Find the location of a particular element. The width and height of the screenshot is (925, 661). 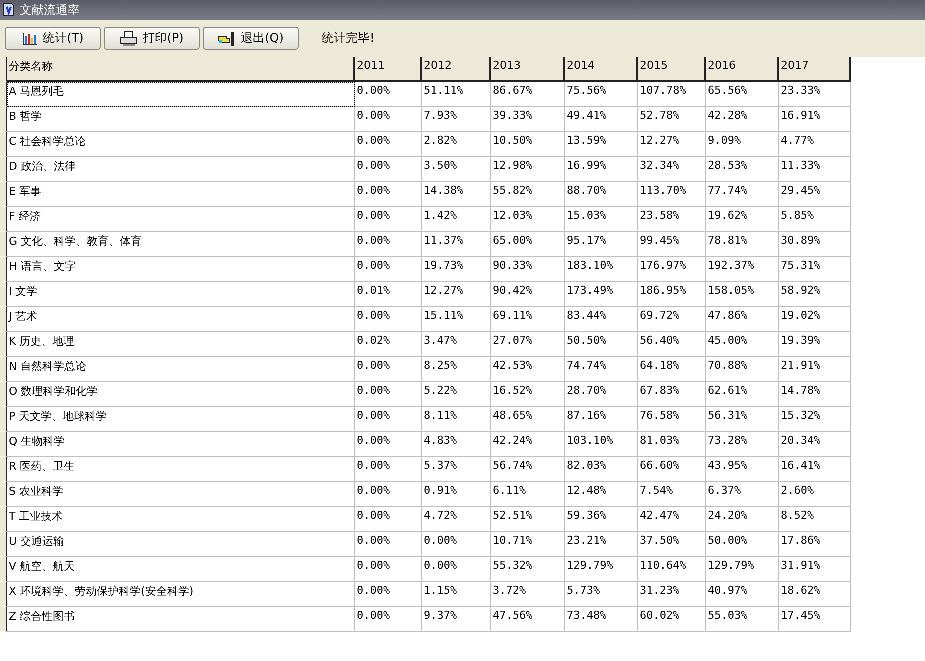

column-header: 2016 is located at coordinates (742, 69).